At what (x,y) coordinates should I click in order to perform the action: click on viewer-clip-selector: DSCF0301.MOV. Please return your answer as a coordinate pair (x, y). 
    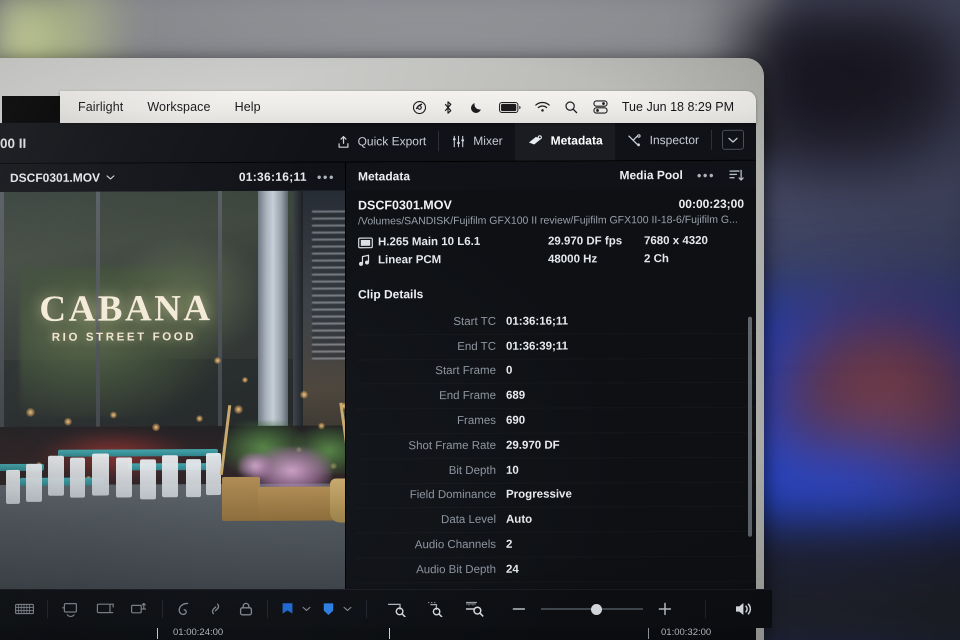
    Looking at the image, I should click on (62, 177).